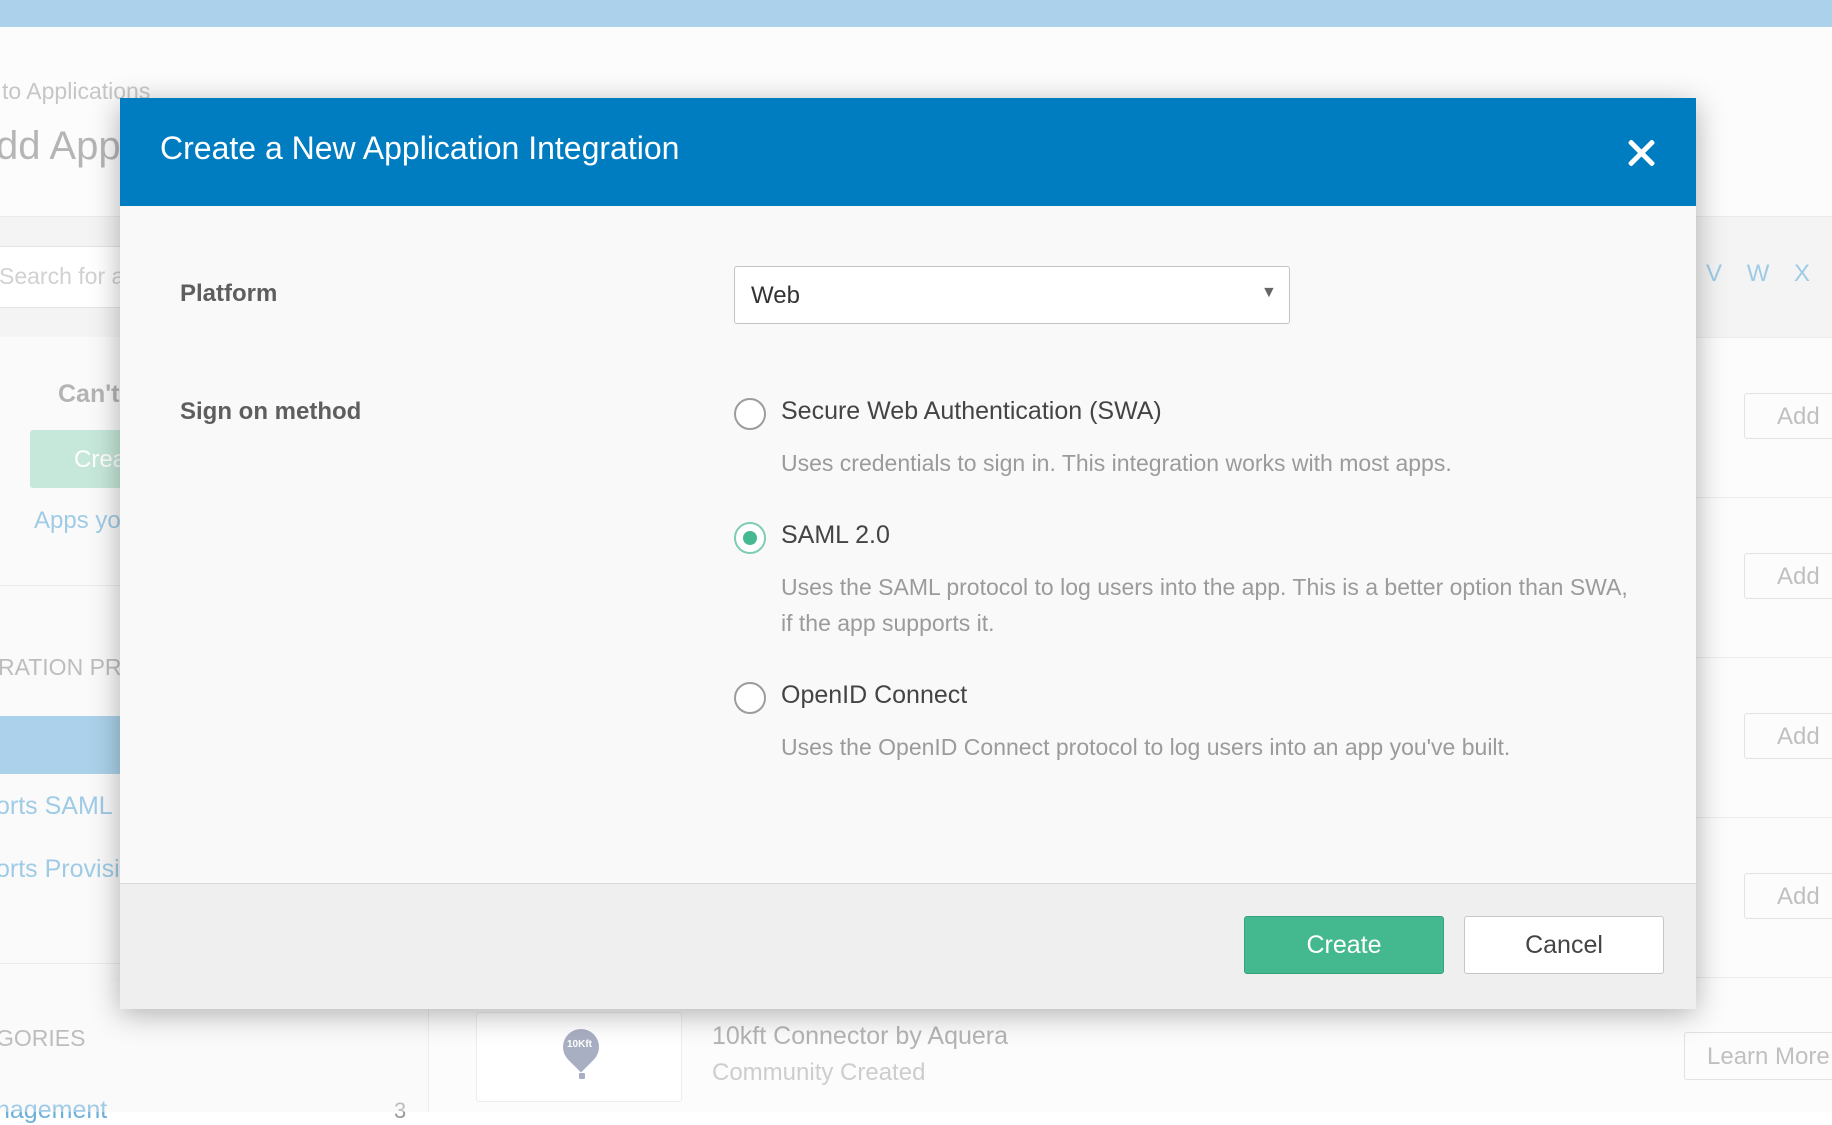 Image resolution: width=1832 pixels, height=1125 pixels. I want to click on dialog-header: Create a New Application Integration, so click(908, 152).